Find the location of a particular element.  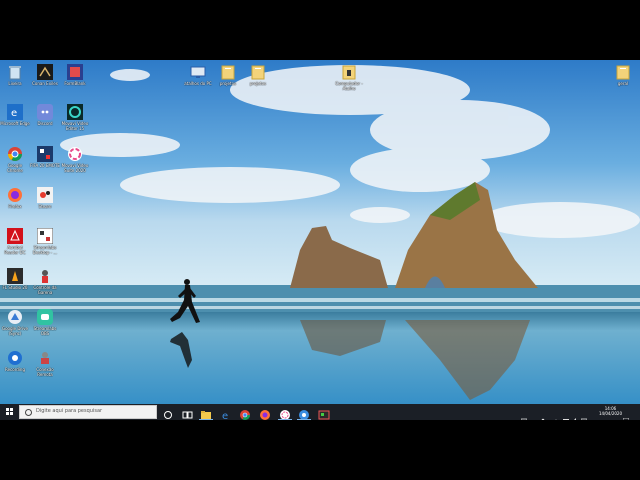

clock-date: 14/04/2020 is located at coordinates (610, 413).